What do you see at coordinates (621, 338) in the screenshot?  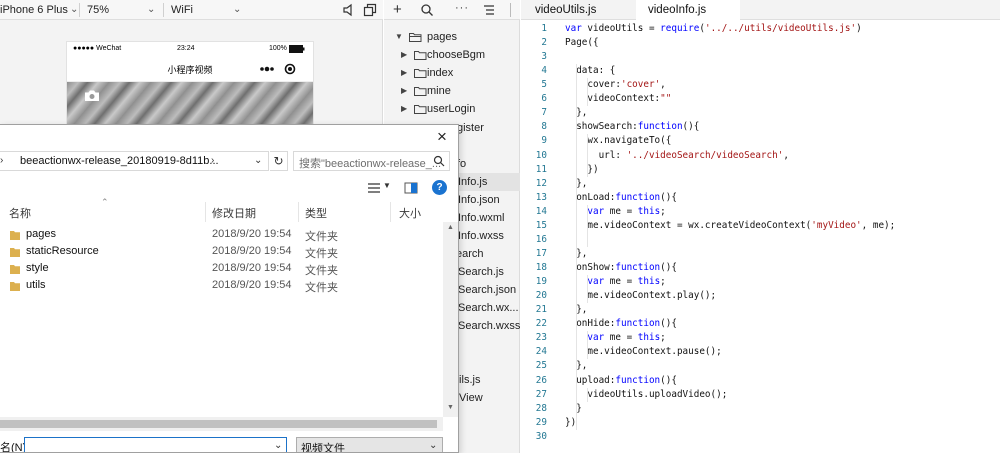 I see `code-token: me =` at bounding box center [621, 338].